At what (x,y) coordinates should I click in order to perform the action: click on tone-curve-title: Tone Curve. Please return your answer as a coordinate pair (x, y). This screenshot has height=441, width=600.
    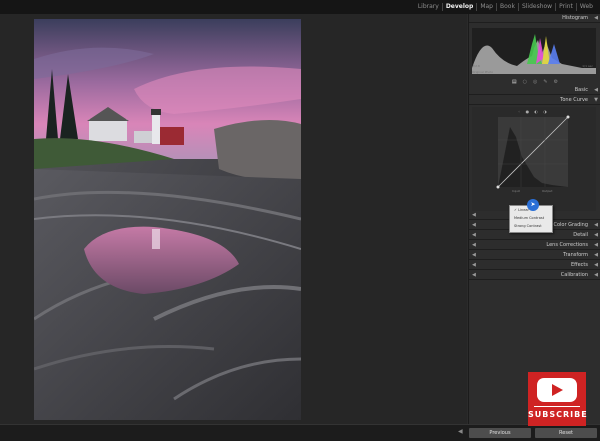
    Looking at the image, I should click on (574, 100).